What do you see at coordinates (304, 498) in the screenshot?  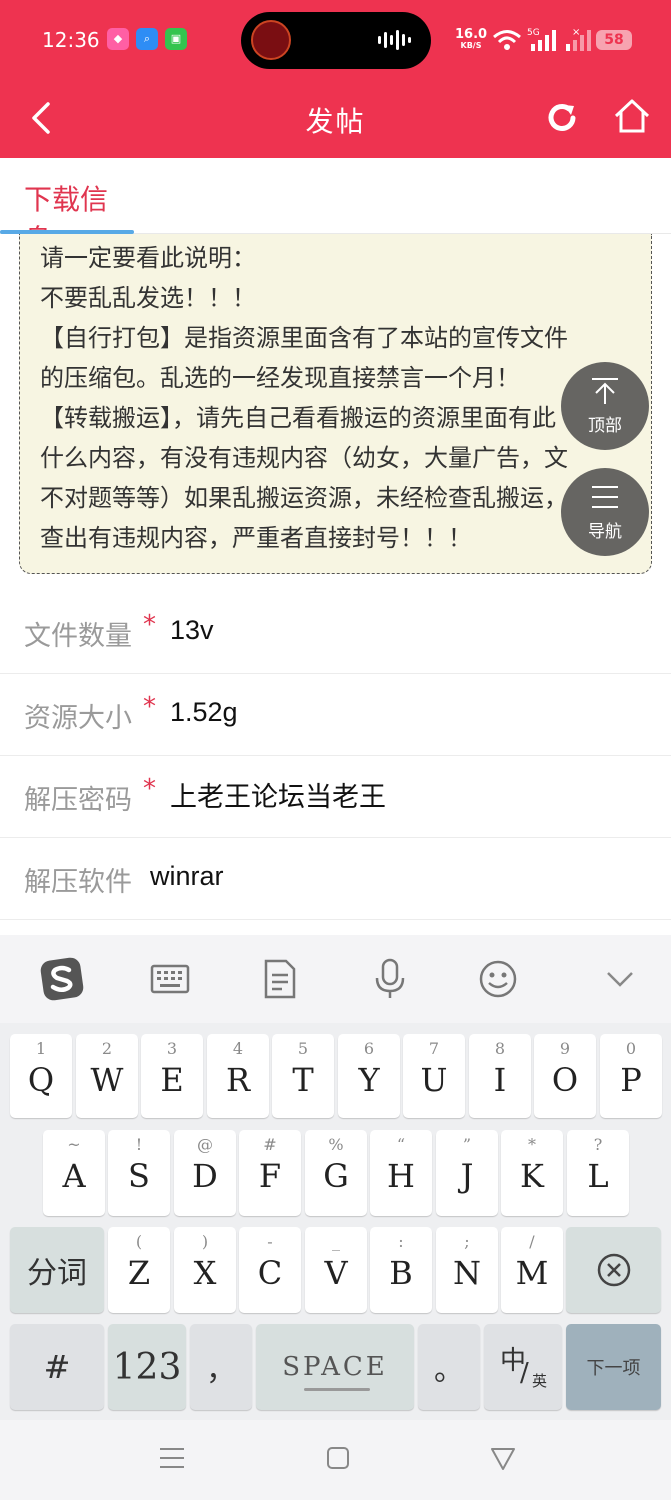 I see `notice-line: 不对题等等）如果乱搬运资源，未经检查乱搬运，` at bounding box center [304, 498].